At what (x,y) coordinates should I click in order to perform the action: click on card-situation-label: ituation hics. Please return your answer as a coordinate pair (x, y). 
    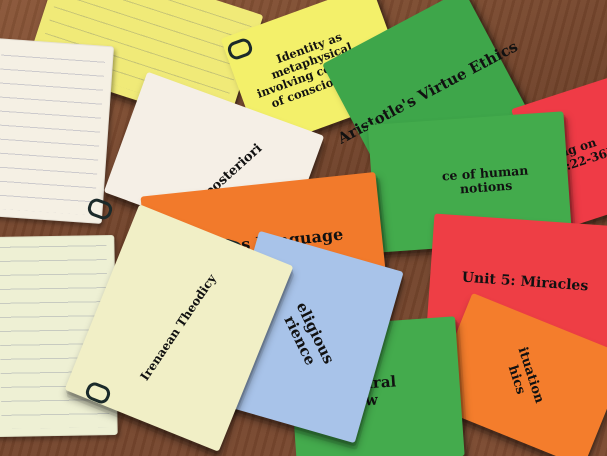
    Looking at the image, I should click on (525, 375).